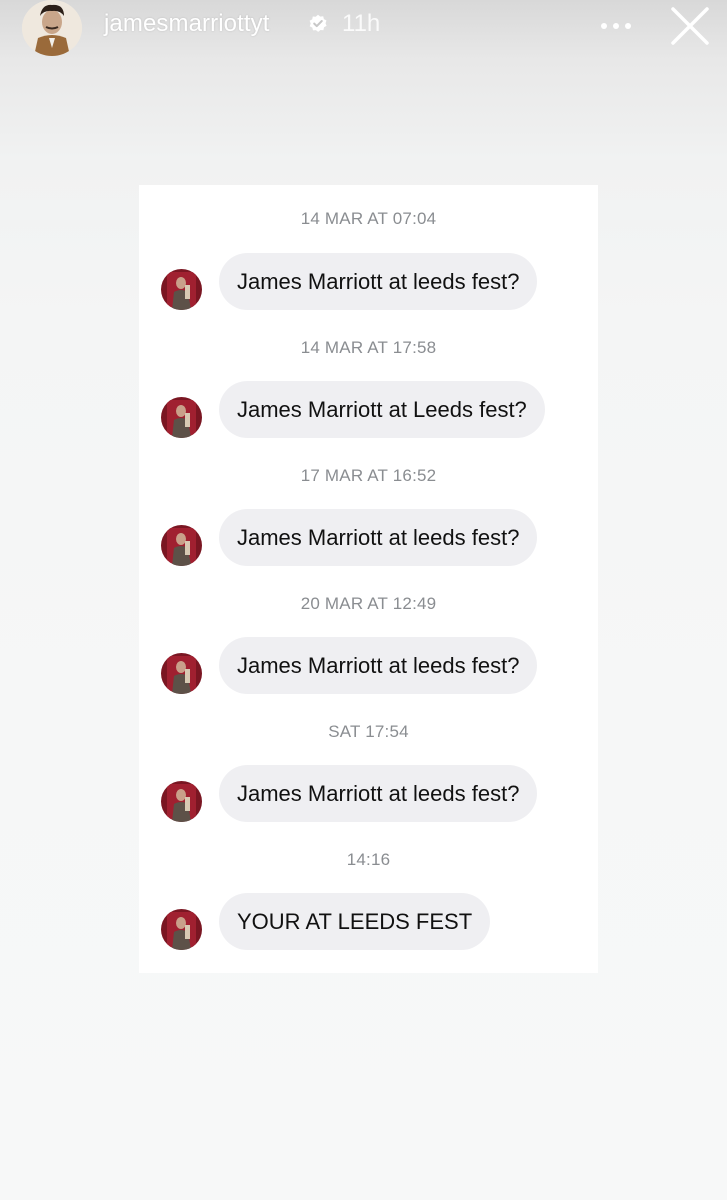  Describe the element at coordinates (361, 23) in the screenshot. I see `story-time: 11h` at that location.